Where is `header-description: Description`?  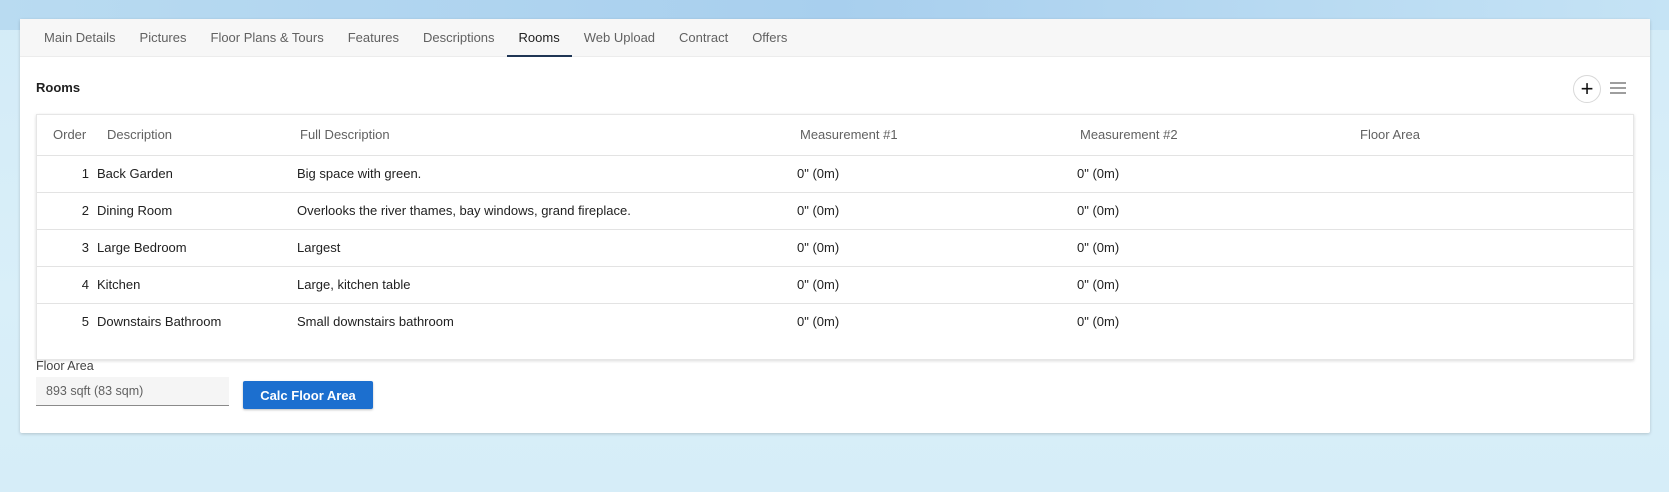 header-description: Description is located at coordinates (197, 135).